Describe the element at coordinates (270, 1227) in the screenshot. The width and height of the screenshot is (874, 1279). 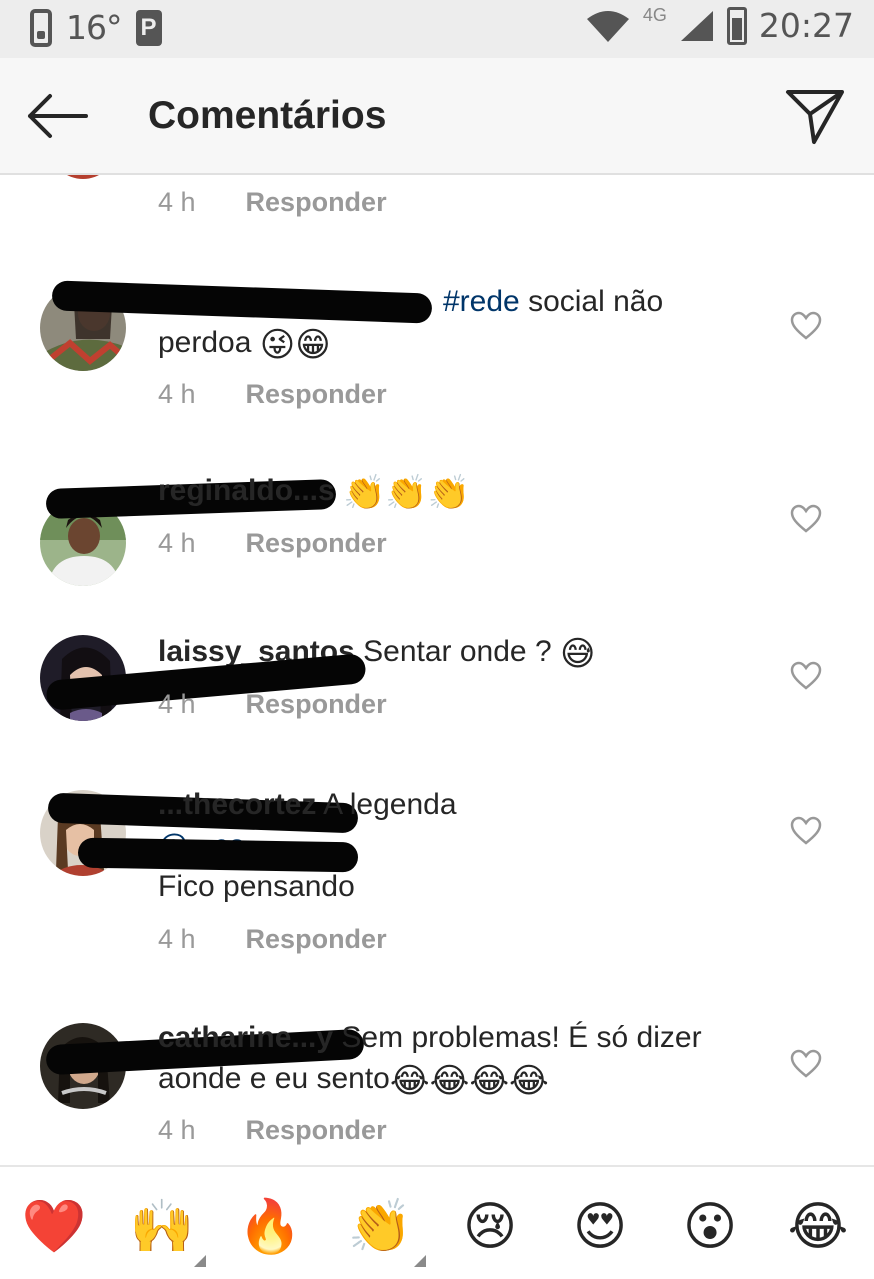
I see `fire-emoji-button: 🔥` at that location.